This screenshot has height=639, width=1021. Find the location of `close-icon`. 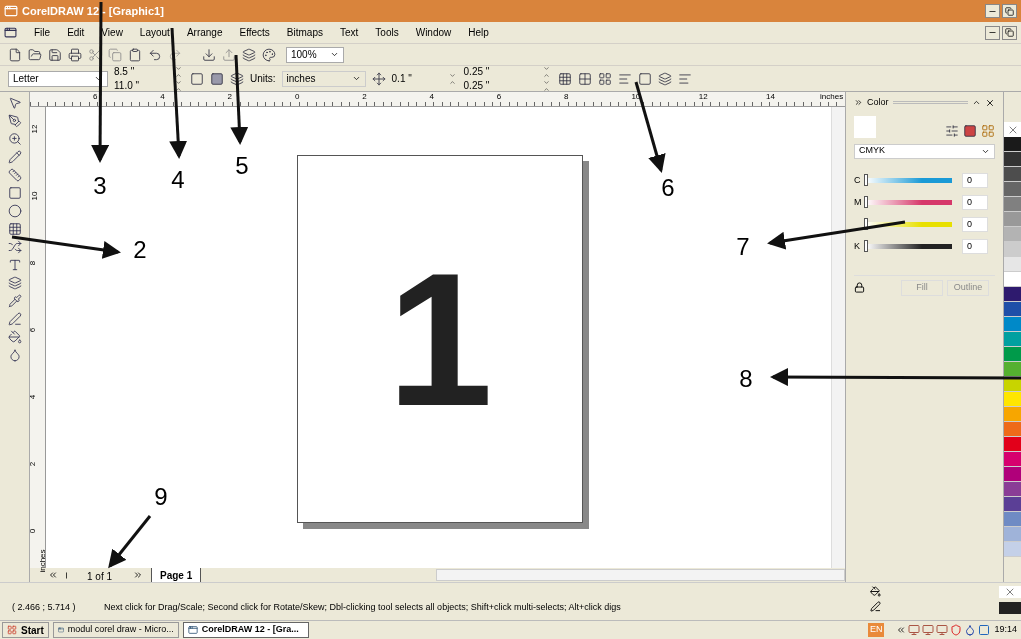

close-icon is located at coordinates (990, 102).